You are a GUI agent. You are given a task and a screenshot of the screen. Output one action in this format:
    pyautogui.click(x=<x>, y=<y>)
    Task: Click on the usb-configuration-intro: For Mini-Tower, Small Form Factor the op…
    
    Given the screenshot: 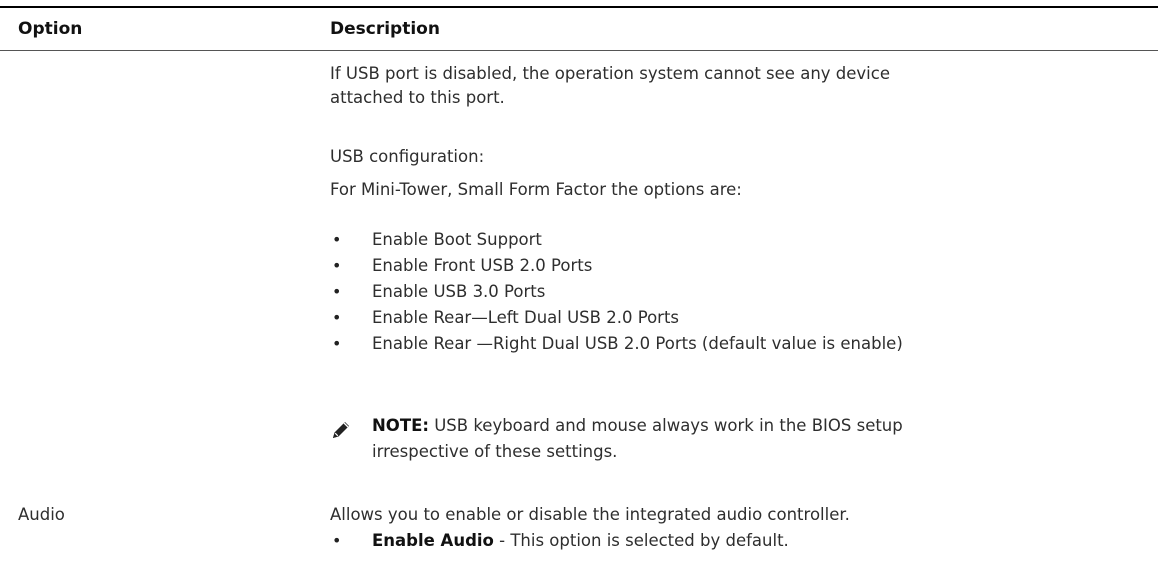 What is the action you would take?
    pyautogui.click(x=536, y=189)
    